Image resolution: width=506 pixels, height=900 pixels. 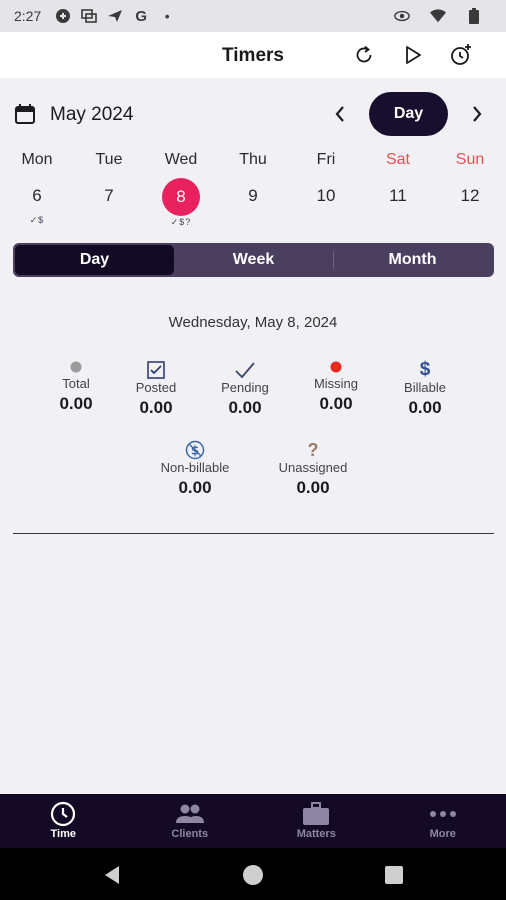 I want to click on app-bar: Timers, so click(x=253, y=55).